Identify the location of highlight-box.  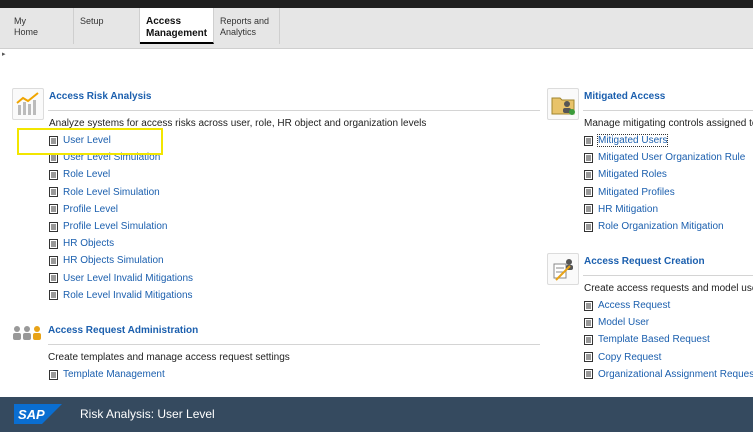
(90, 141).